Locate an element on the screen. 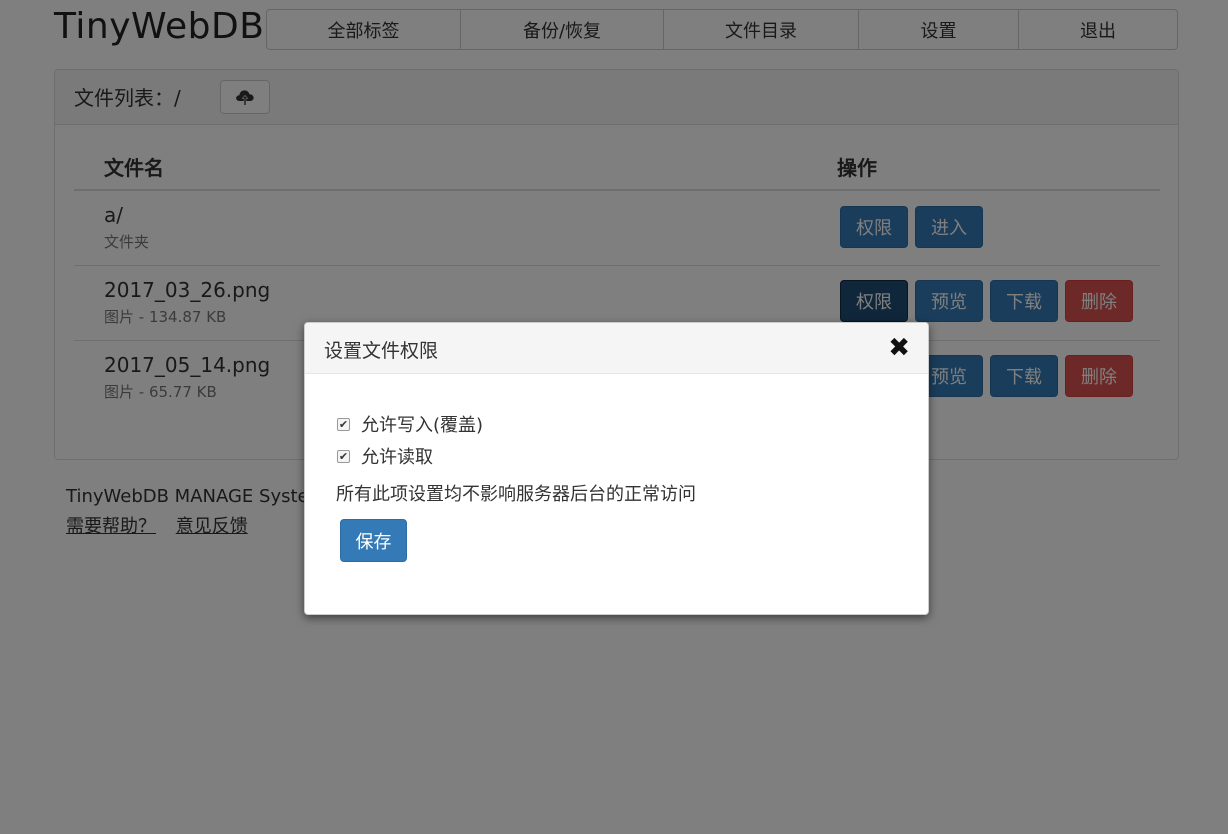 Image resolution: width=1228 pixels, height=834 pixels. modal-title: 设置文件权限 is located at coordinates (381, 351).